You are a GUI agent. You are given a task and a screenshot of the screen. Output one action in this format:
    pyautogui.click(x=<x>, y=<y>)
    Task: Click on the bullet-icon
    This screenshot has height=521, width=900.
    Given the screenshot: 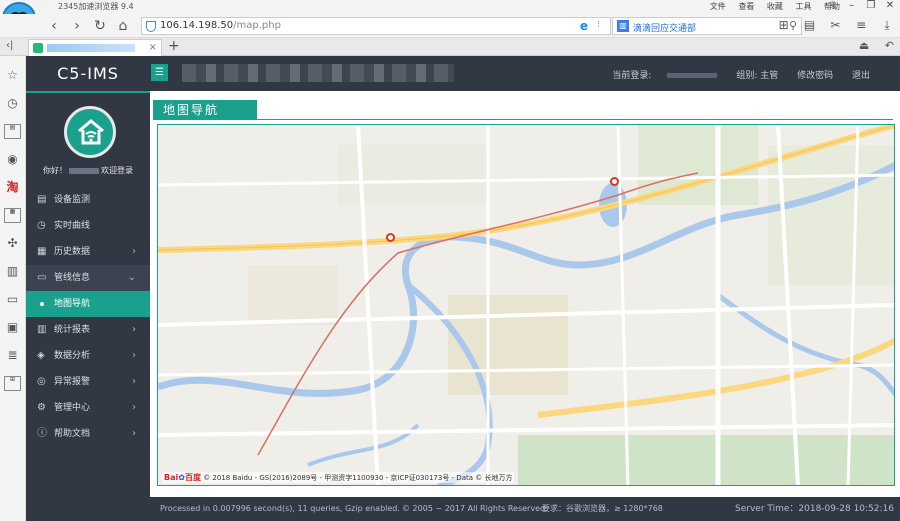 What is the action you would take?
    pyautogui.click(x=42, y=304)
    